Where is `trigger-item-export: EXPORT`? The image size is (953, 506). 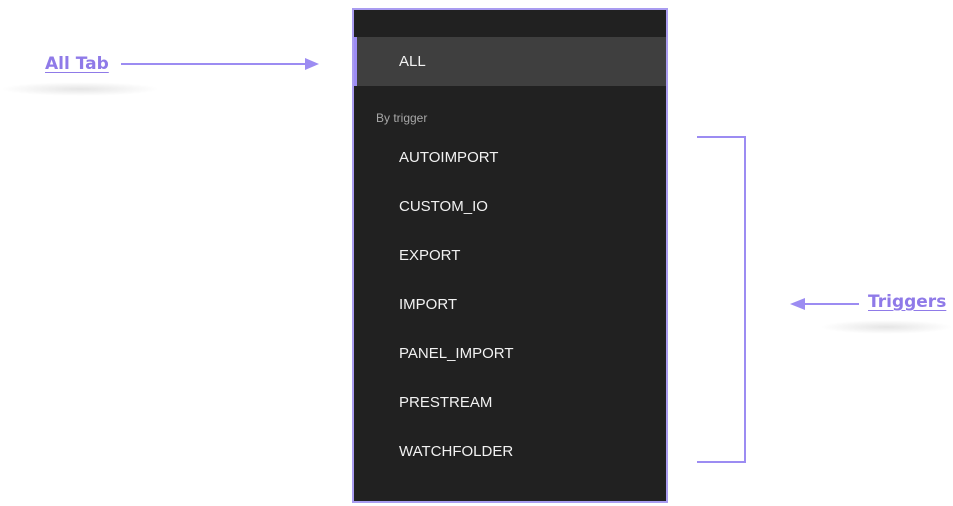 trigger-item-export: EXPORT is located at coordinates (510, 255).